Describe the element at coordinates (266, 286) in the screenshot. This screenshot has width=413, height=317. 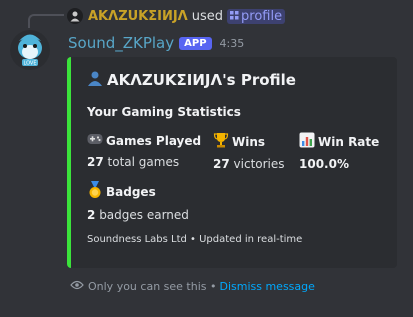
I see `dismiss-message-link: Dismiss message` at that location.